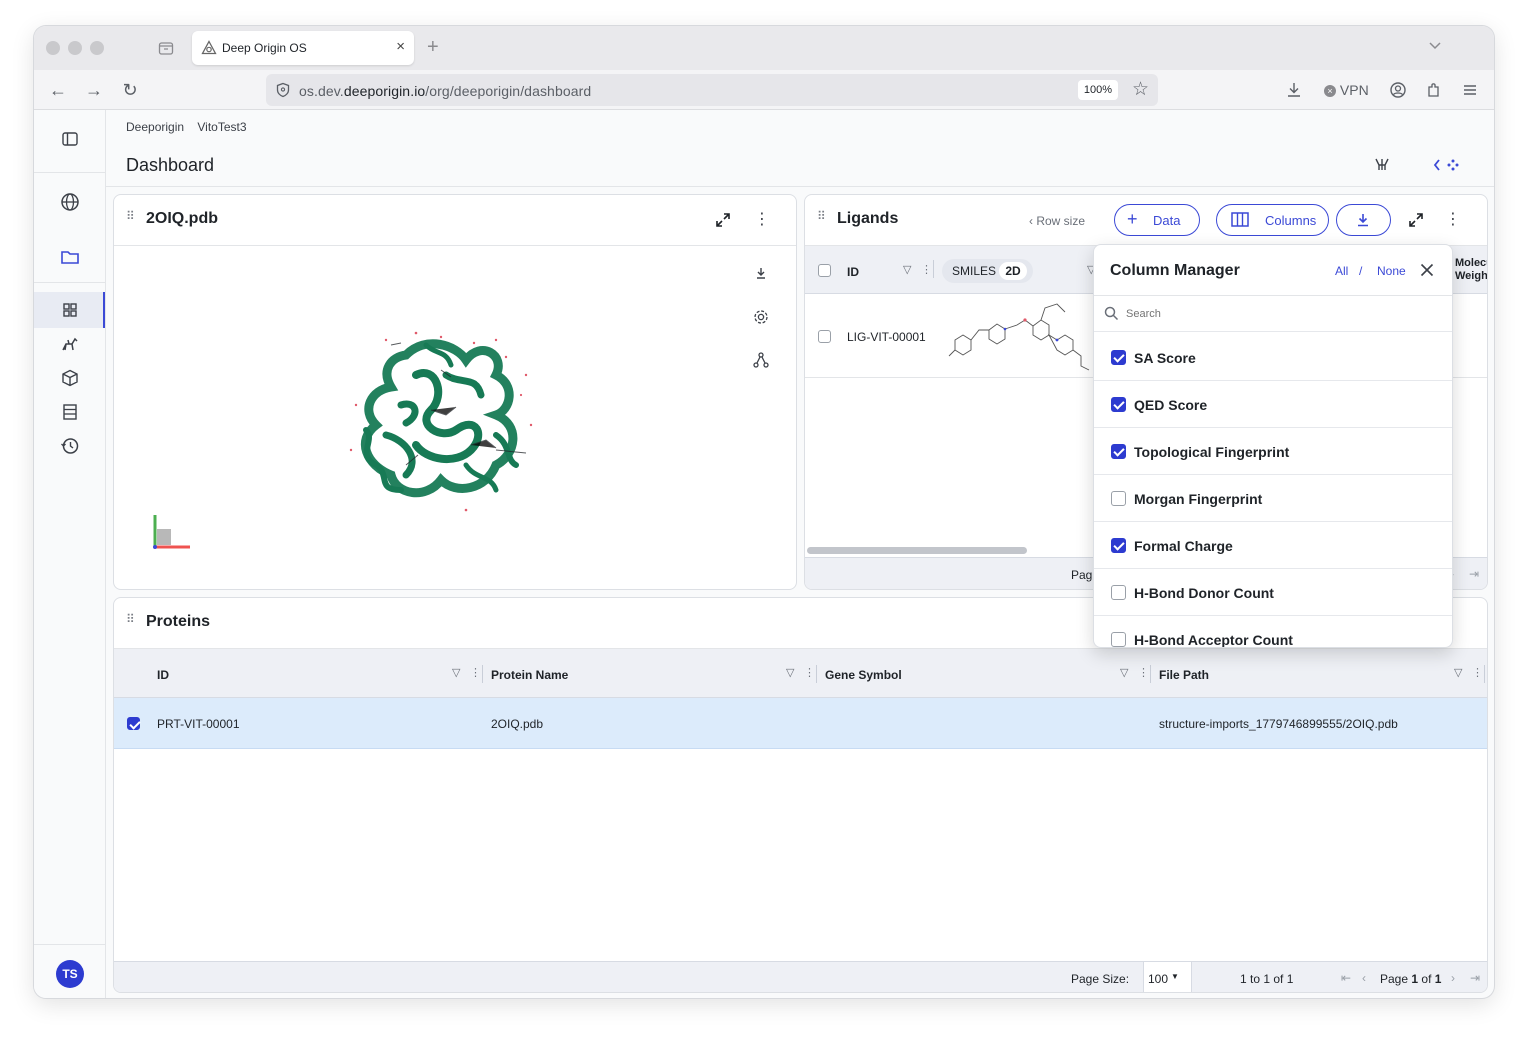 Image resolution: width=1528 pixels, height=1040 pixels. What do you see at coordinates (75, 48) in the screenshot?
I see `minimize-window-button` at bounding box center [75, 48].